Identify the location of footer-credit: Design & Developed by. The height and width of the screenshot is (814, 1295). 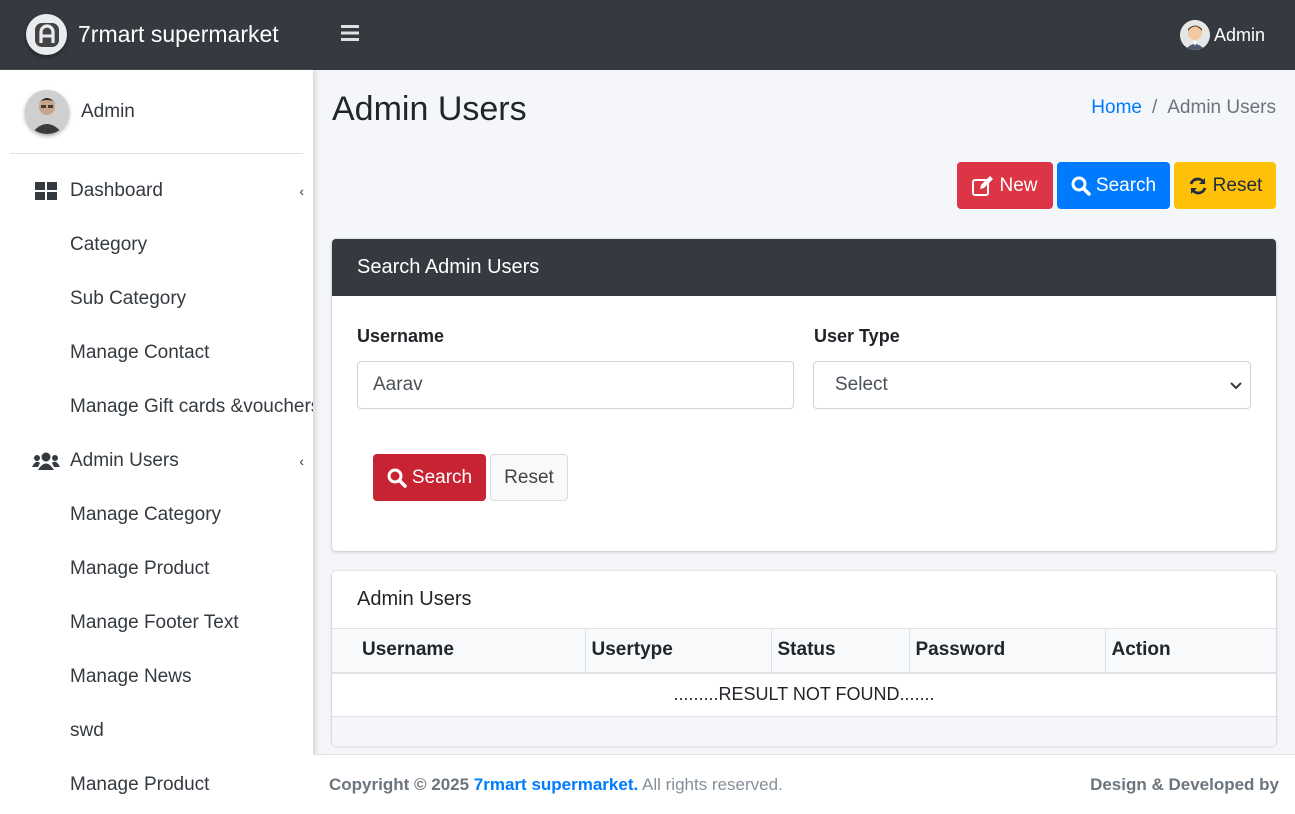
(1184, 784).